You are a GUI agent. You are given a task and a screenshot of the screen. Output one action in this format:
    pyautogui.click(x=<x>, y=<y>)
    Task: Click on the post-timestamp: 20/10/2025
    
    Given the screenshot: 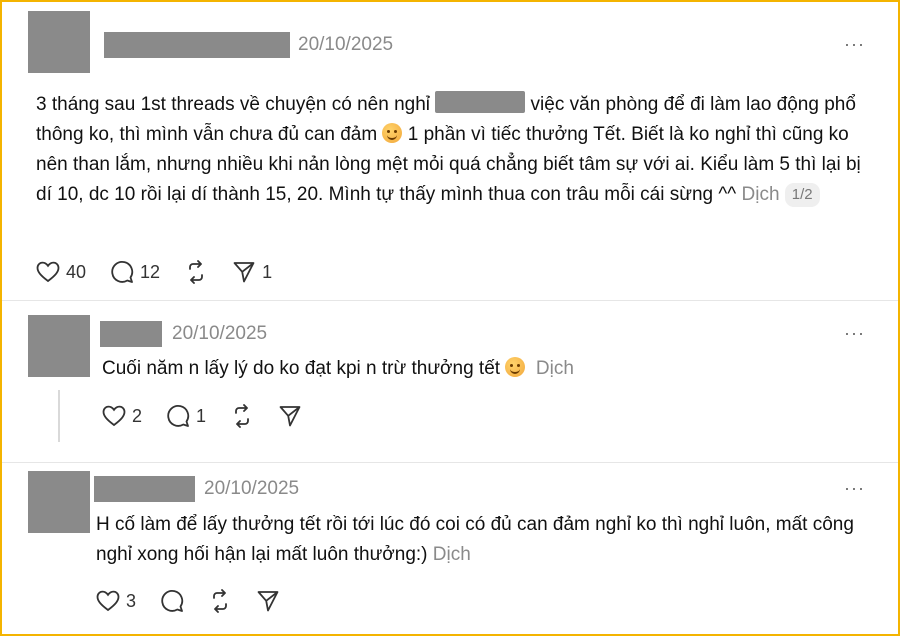 What is the action you would take?
    pyautogui.click(x=346, y=44)
    